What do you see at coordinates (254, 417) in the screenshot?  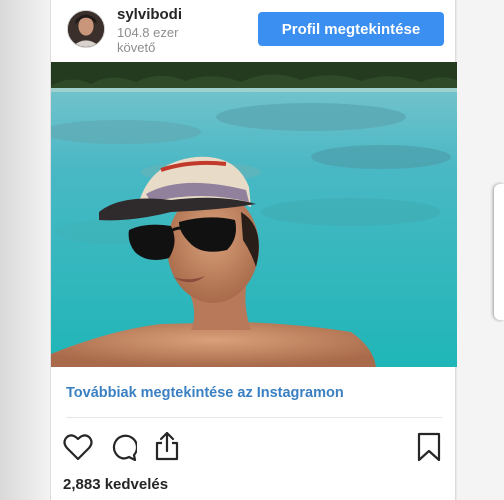 I see `divider` at bounding box center [254, 417].